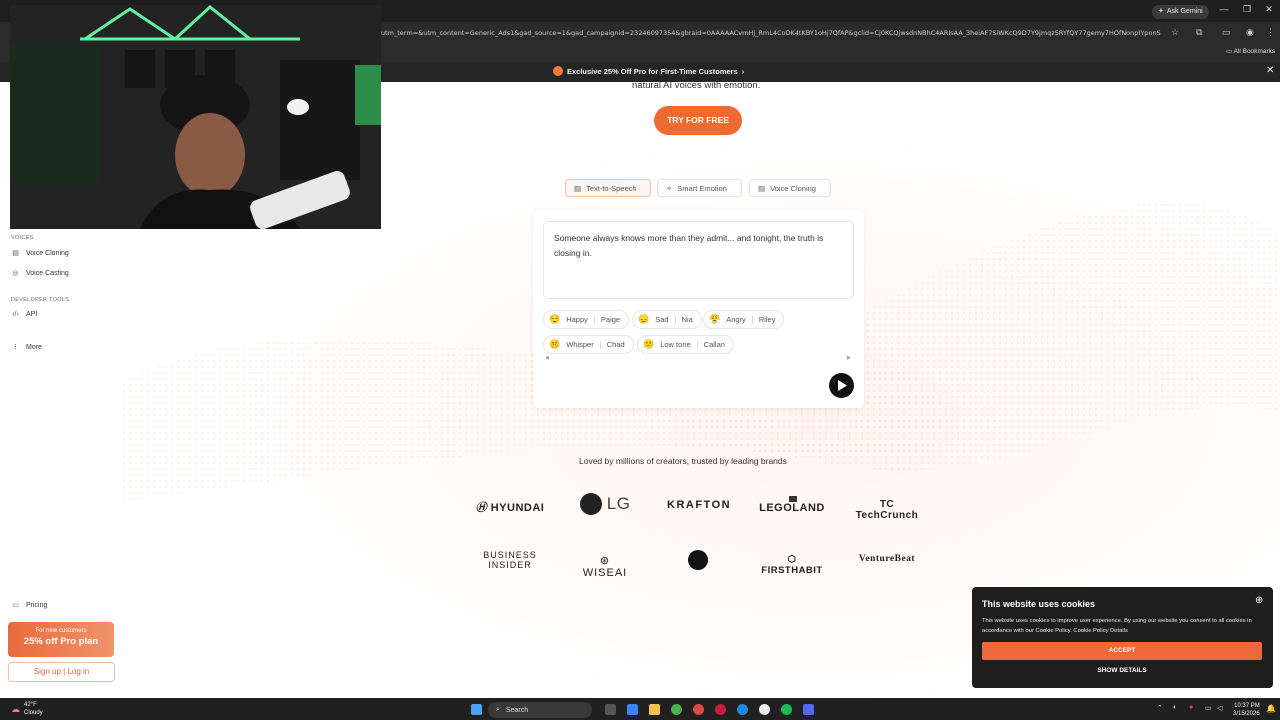 The image size is (1280, 720). Describe the element at coordinates (555, 319) in the screenshot. I see `emoji-relieved-icon: 😌` at that location.